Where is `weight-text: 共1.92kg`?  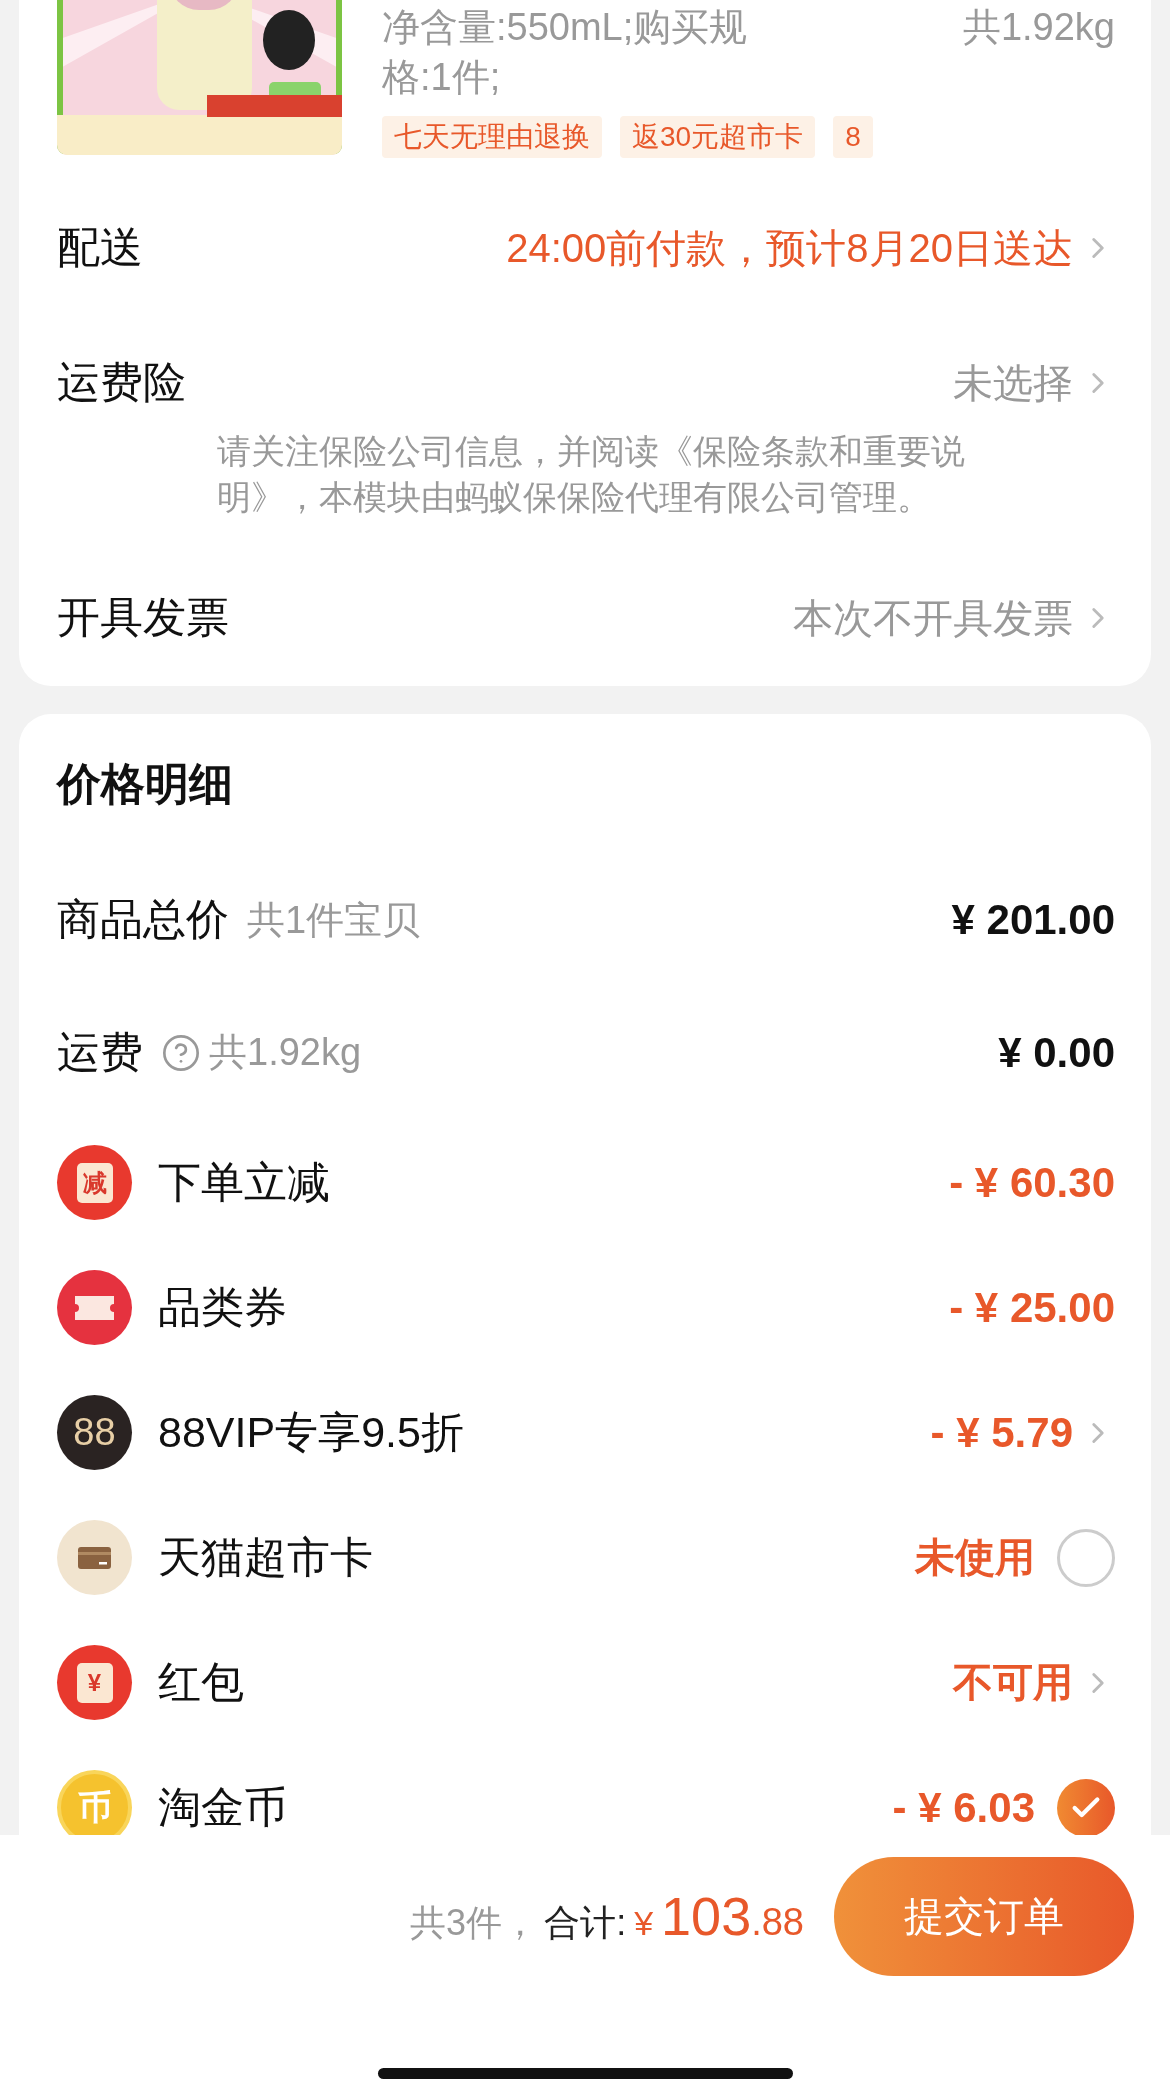
weight-text: 共1.92kg is located at coordinates (1038, 27).